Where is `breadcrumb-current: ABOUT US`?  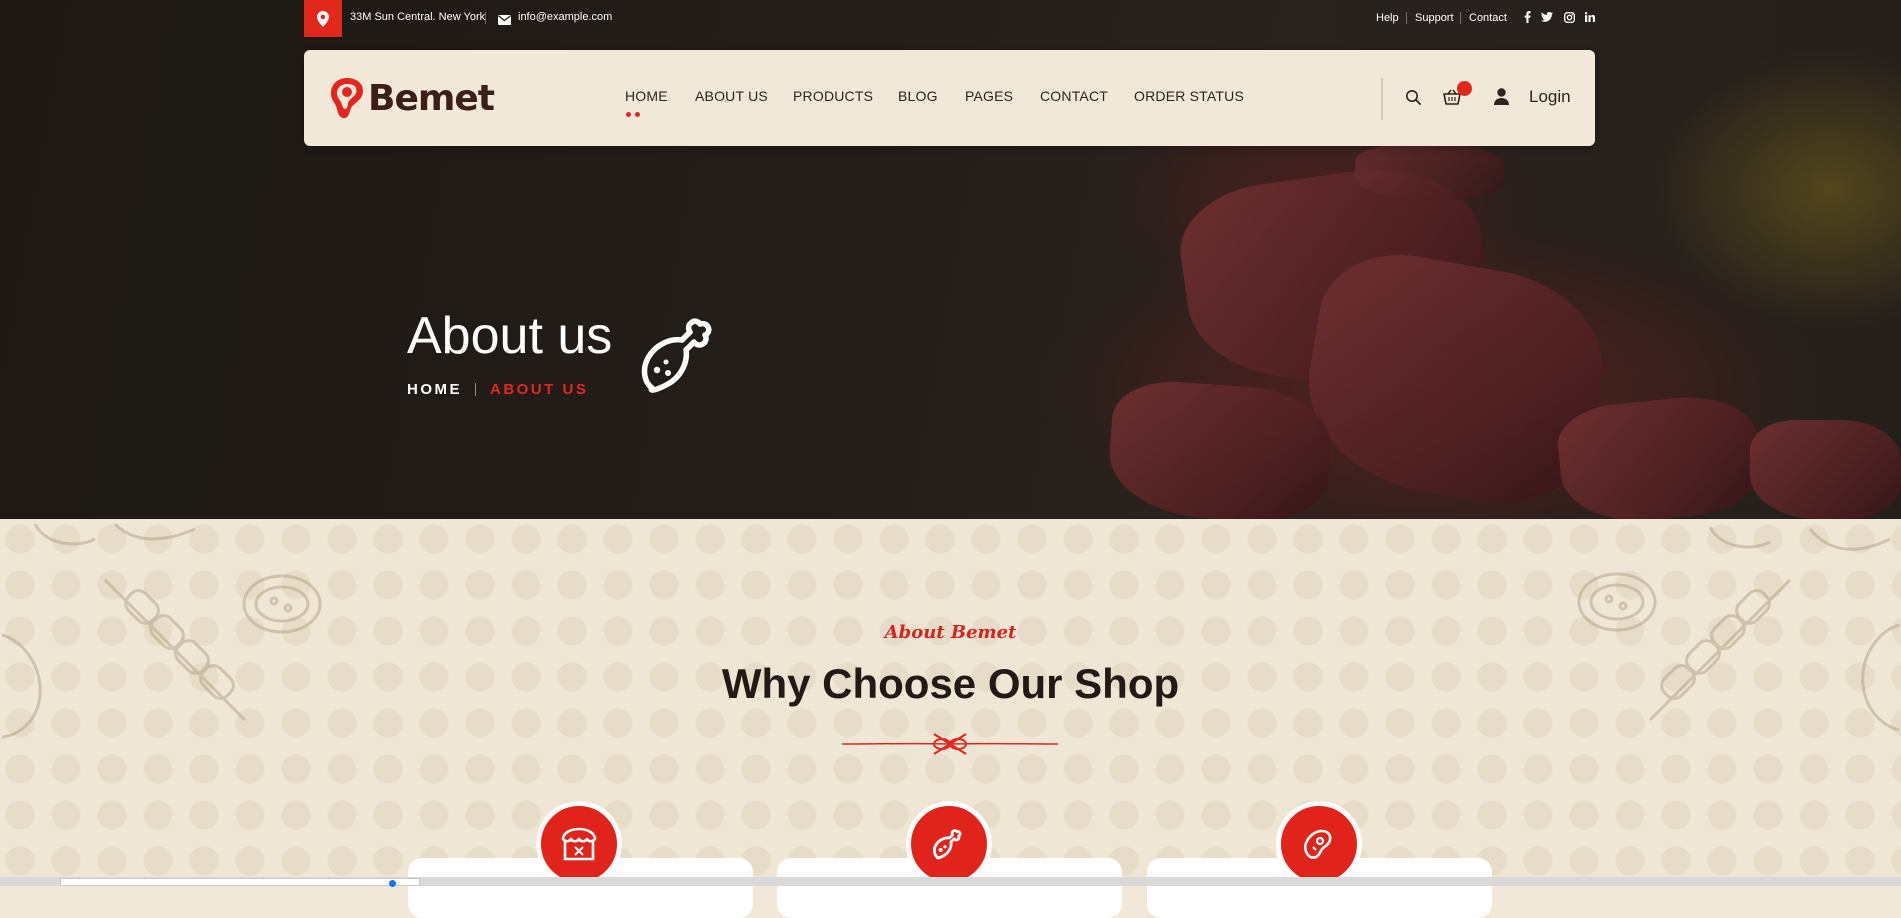
breadcrumb-current: ABOUT US is located at coordinates (539, 389).